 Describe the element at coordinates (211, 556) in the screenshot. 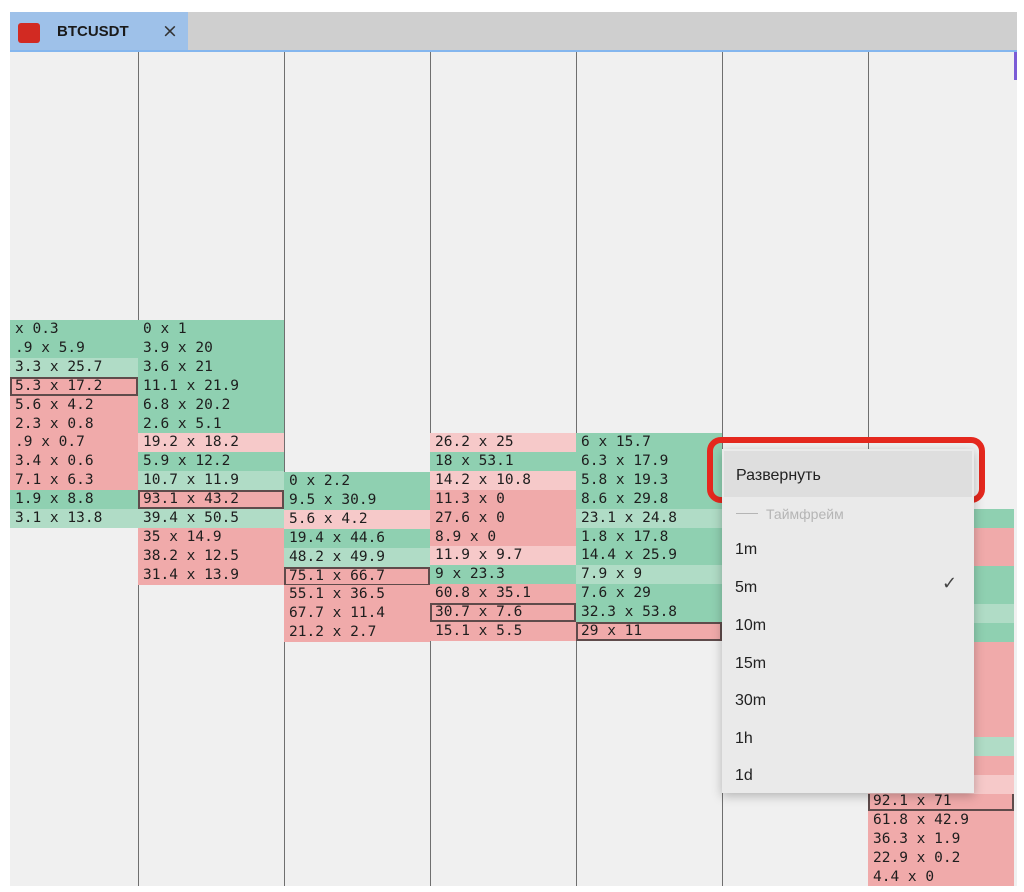

I see `footprint-cell: 38.2 x 12.5` at that location.